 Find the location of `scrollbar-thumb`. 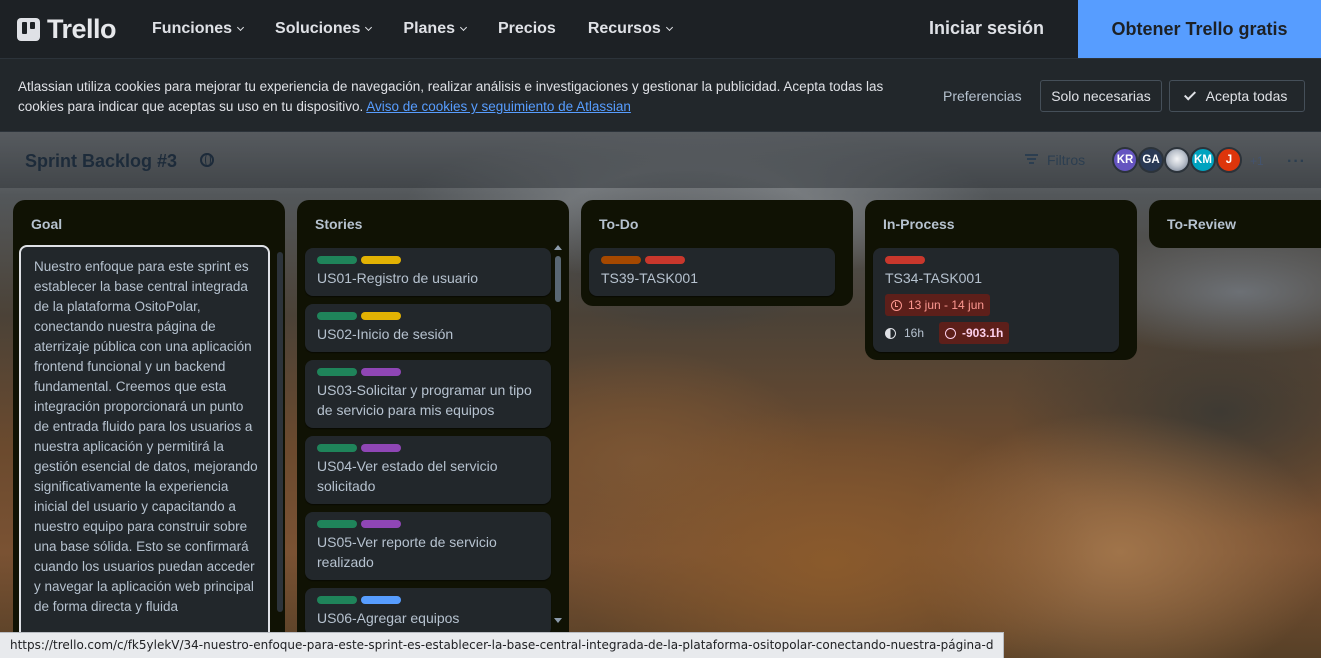

scrollbar-thumb is located at coordinates (558, 279).